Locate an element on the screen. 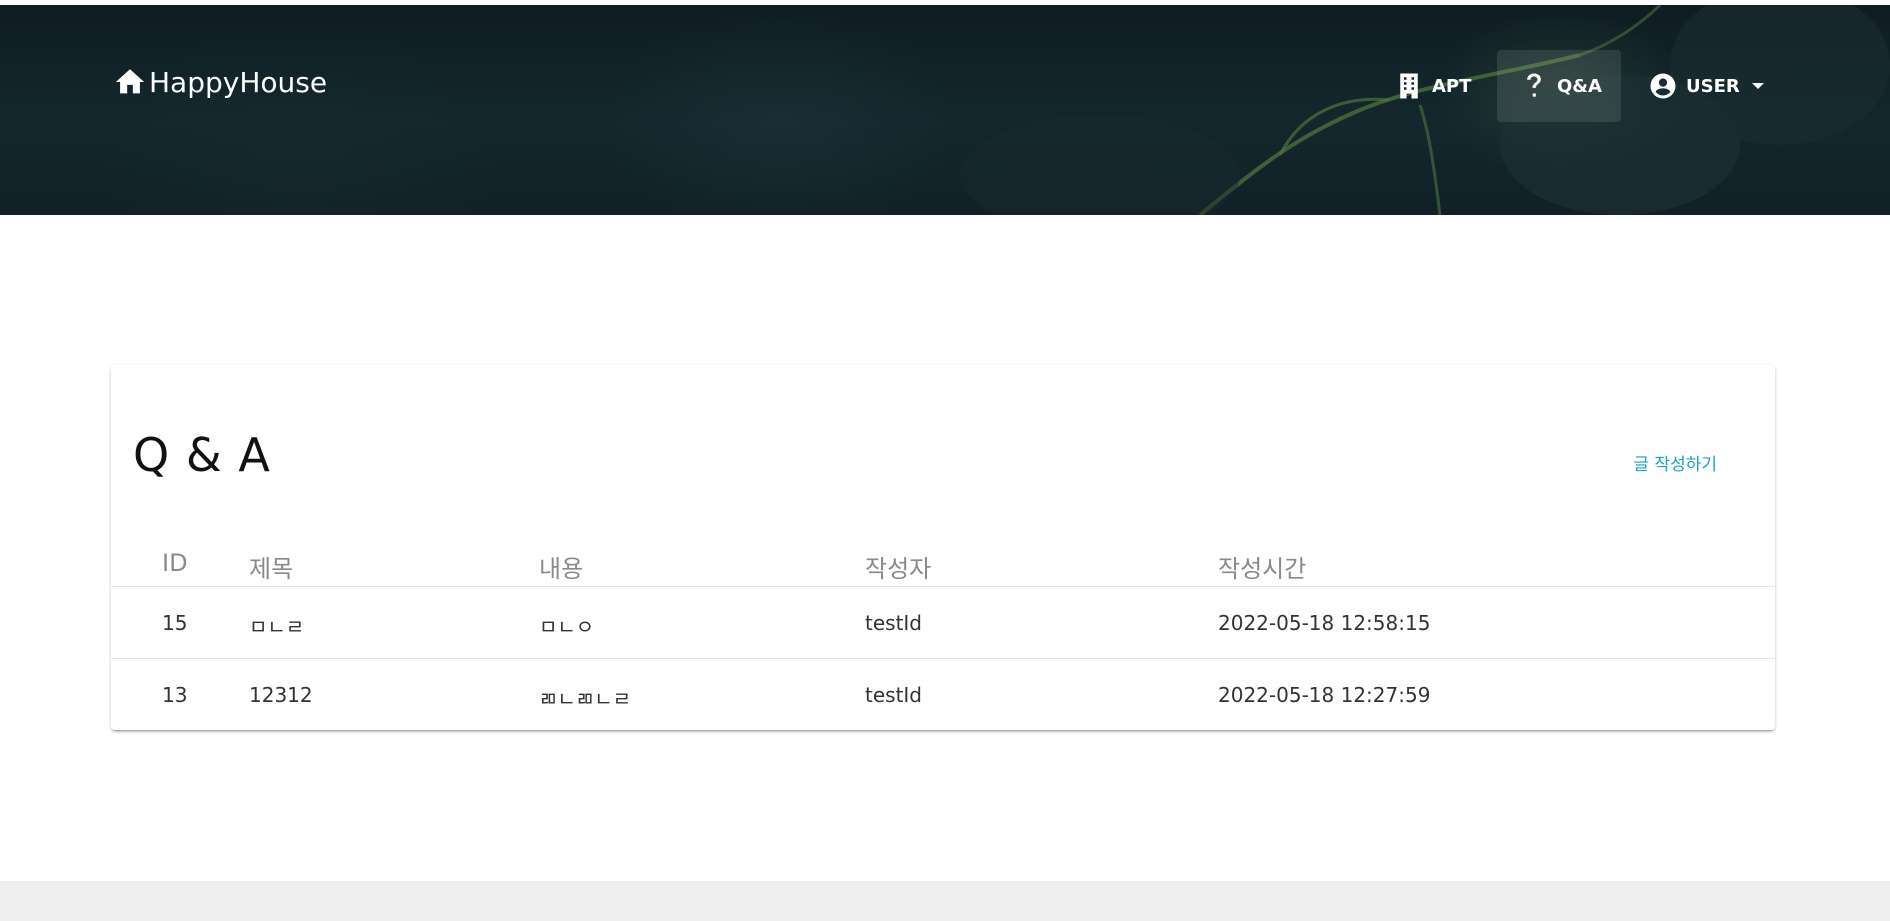 This screenshot has width=1890, height=921. column-header-title: 제목 is located at coordinates (271, 566).